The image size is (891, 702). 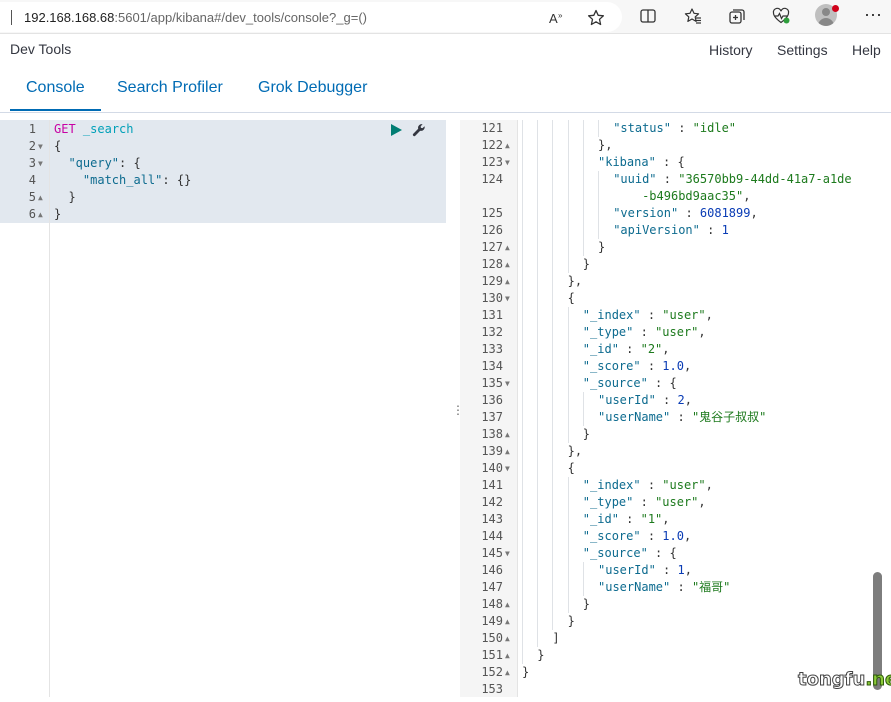 I want to click on help-link: Help, so click(x=866, y=50).